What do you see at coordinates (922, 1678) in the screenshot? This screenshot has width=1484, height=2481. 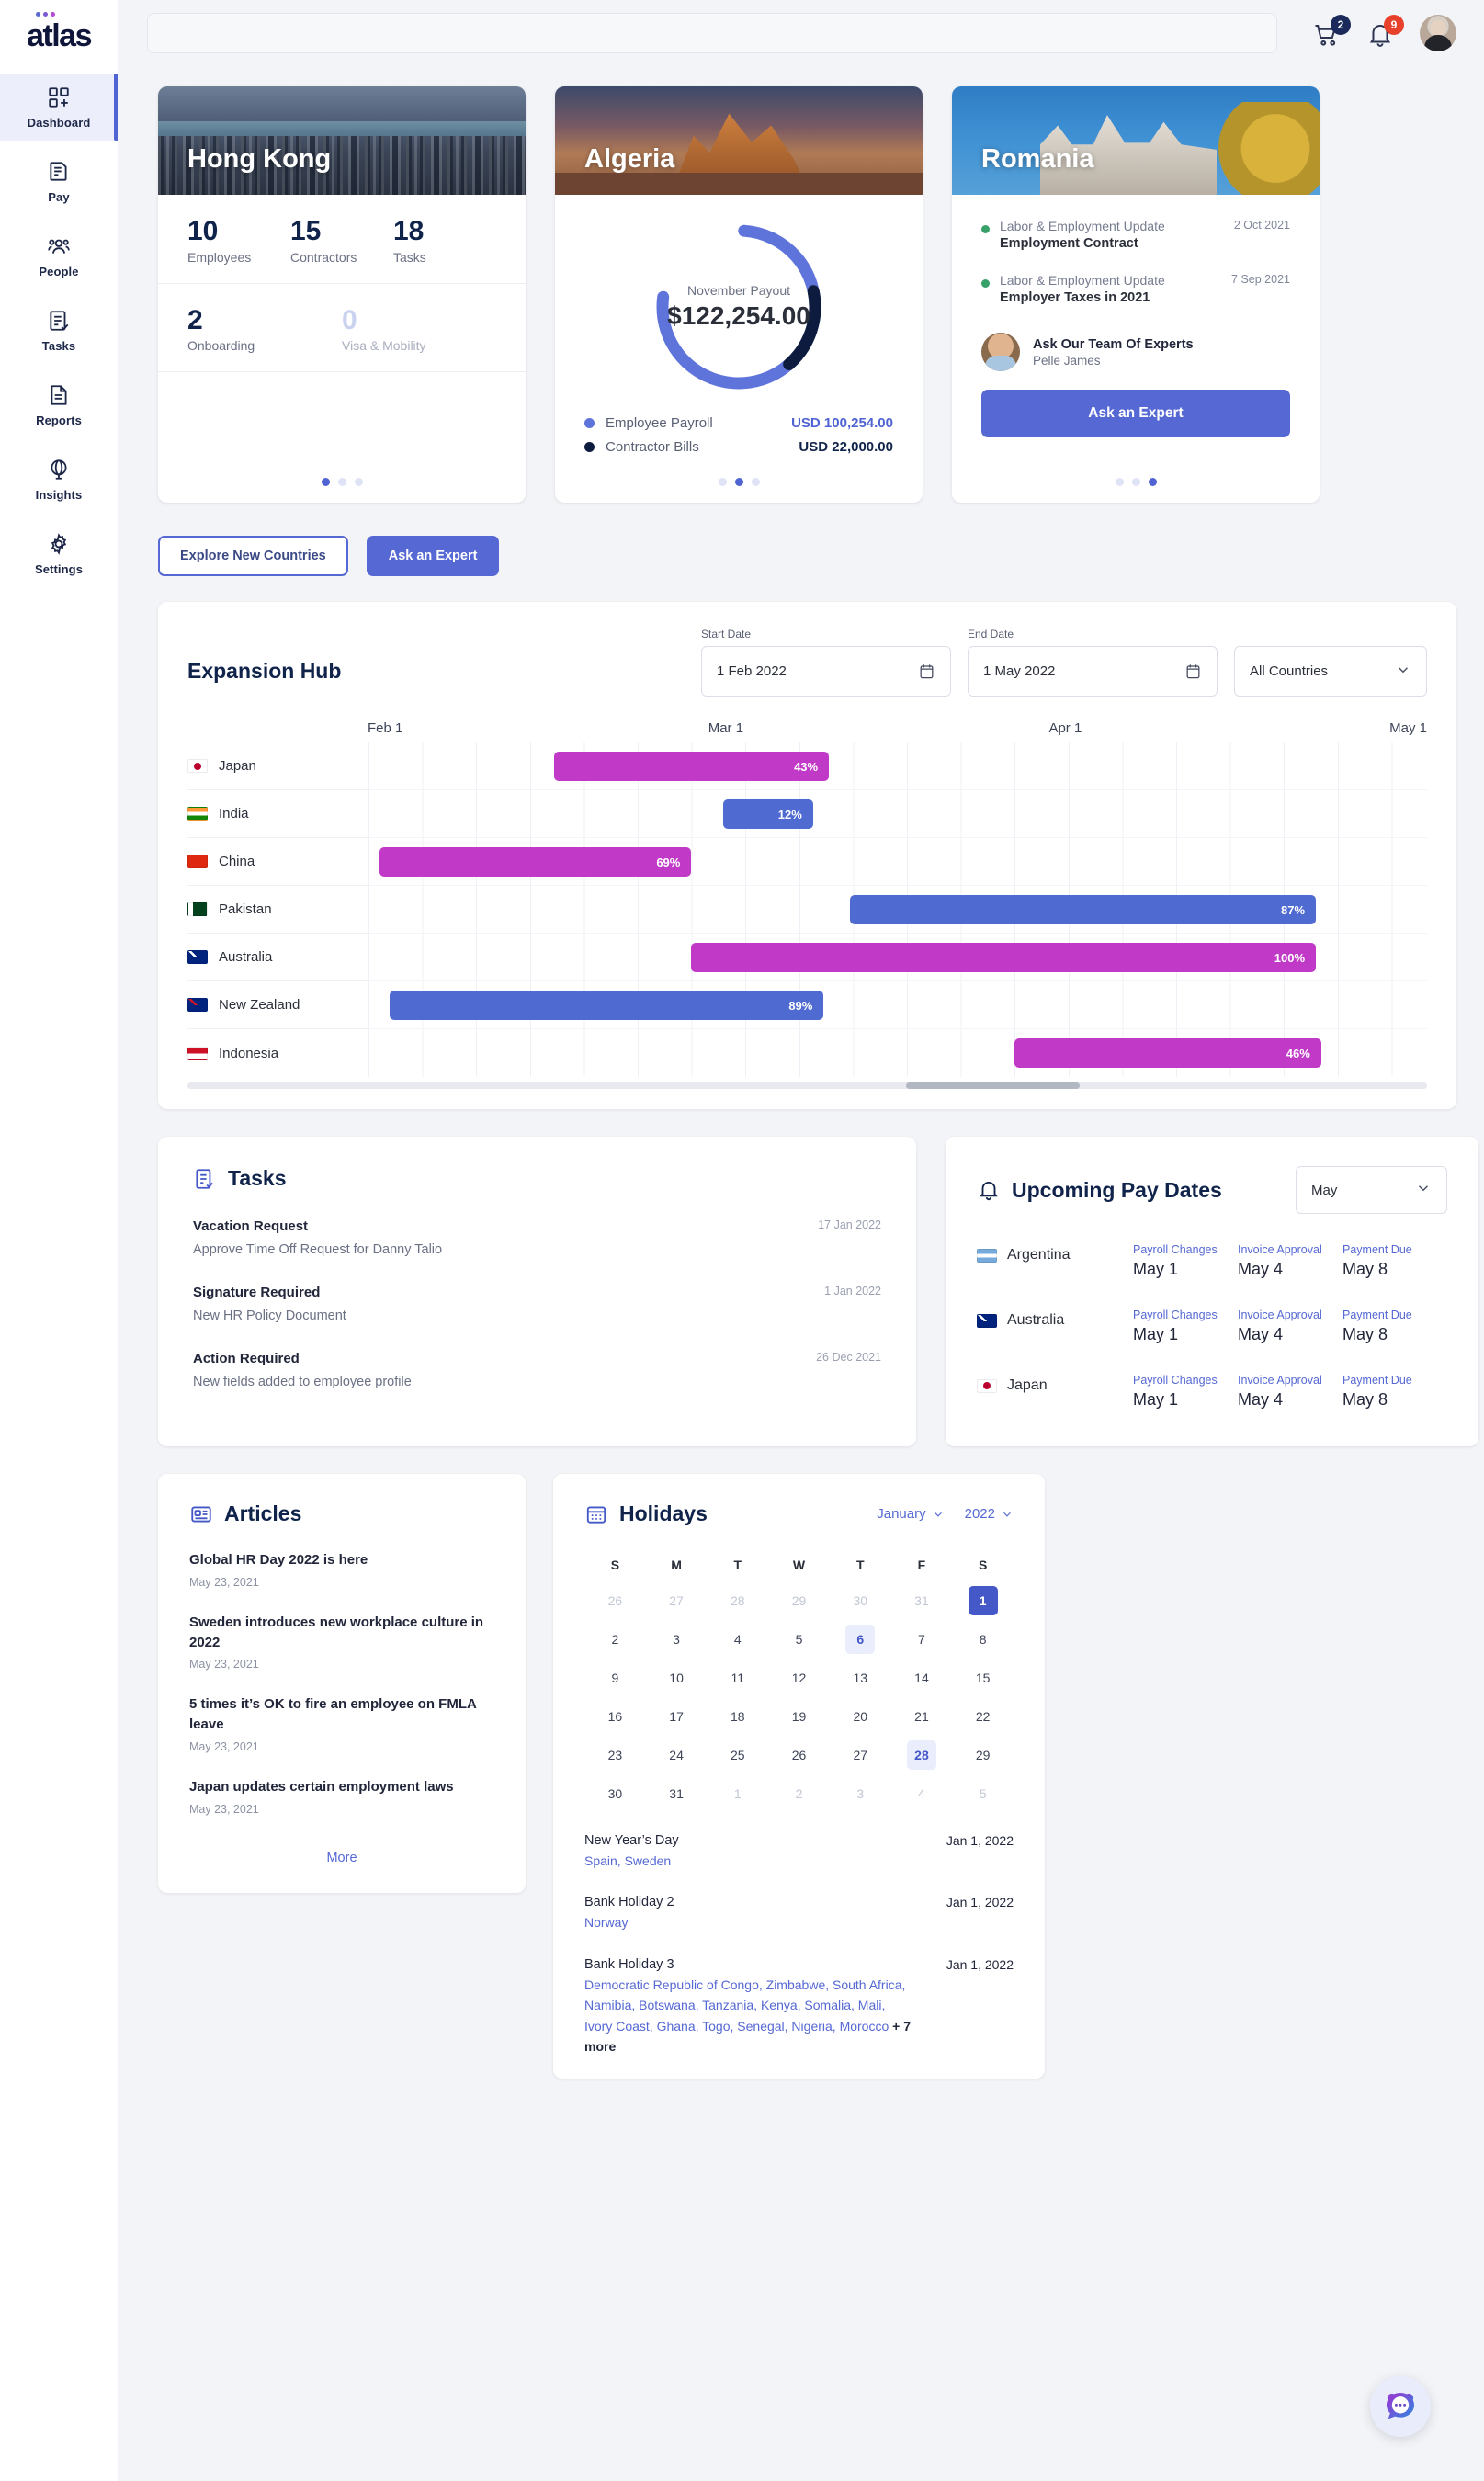 I see `calendar-day: 14` at bounding box center [922, 1678].